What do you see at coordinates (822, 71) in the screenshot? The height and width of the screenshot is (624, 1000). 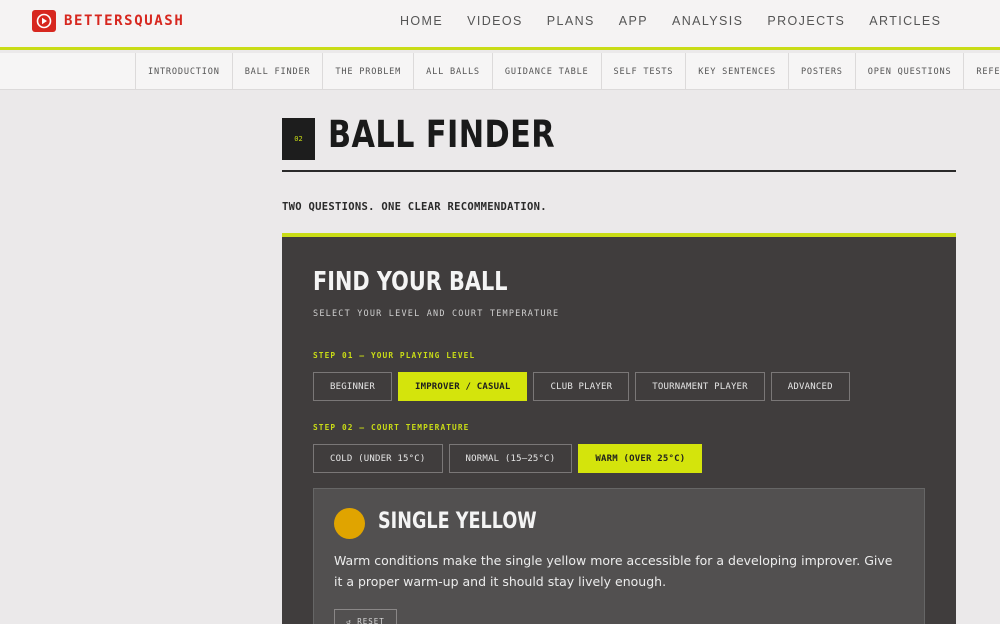 I see `subnav-posters: POSTERS` at bounding box center [822, 71].